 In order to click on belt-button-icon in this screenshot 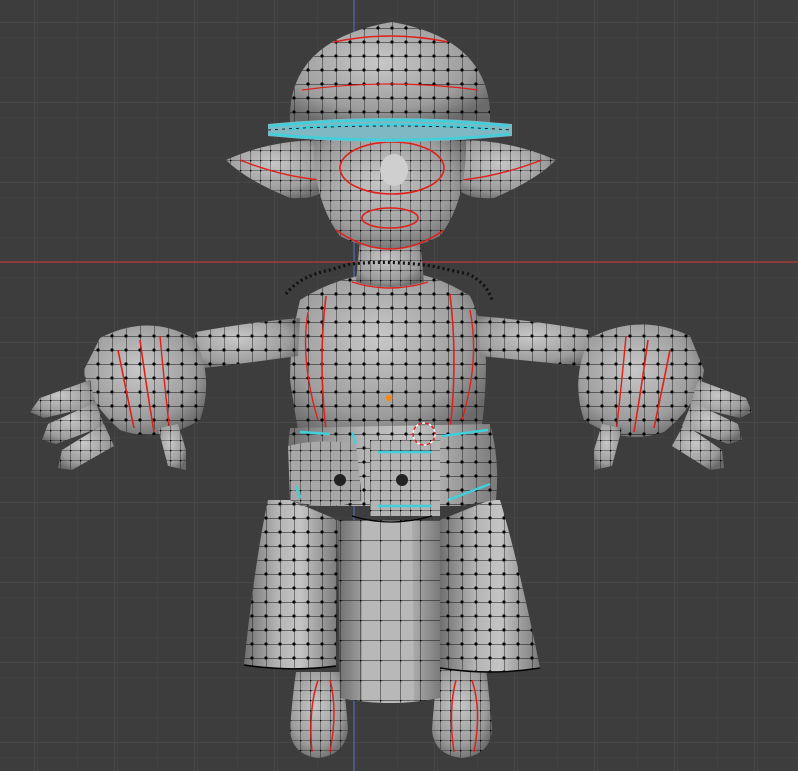, I will do `click(340, 480)`.